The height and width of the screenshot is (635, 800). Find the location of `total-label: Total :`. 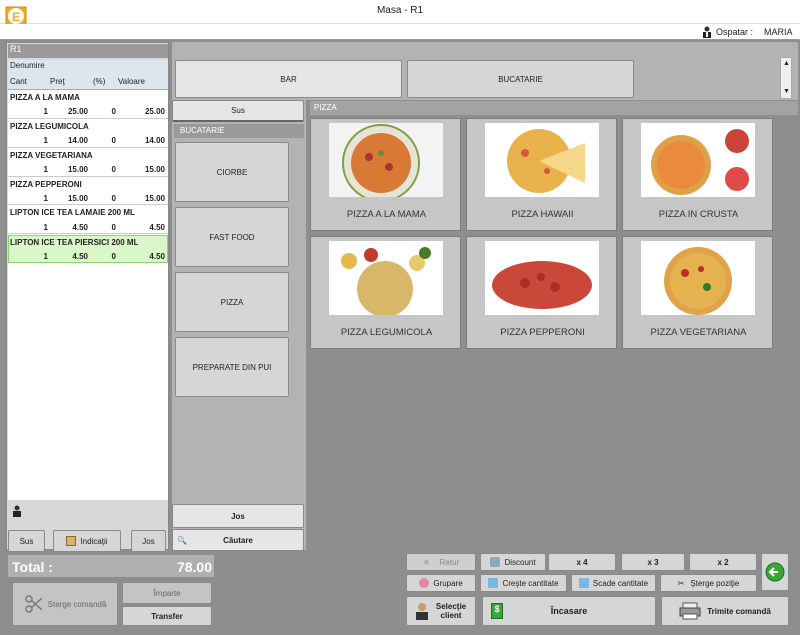

total-label: Total : is located at coordinates (32, 567).